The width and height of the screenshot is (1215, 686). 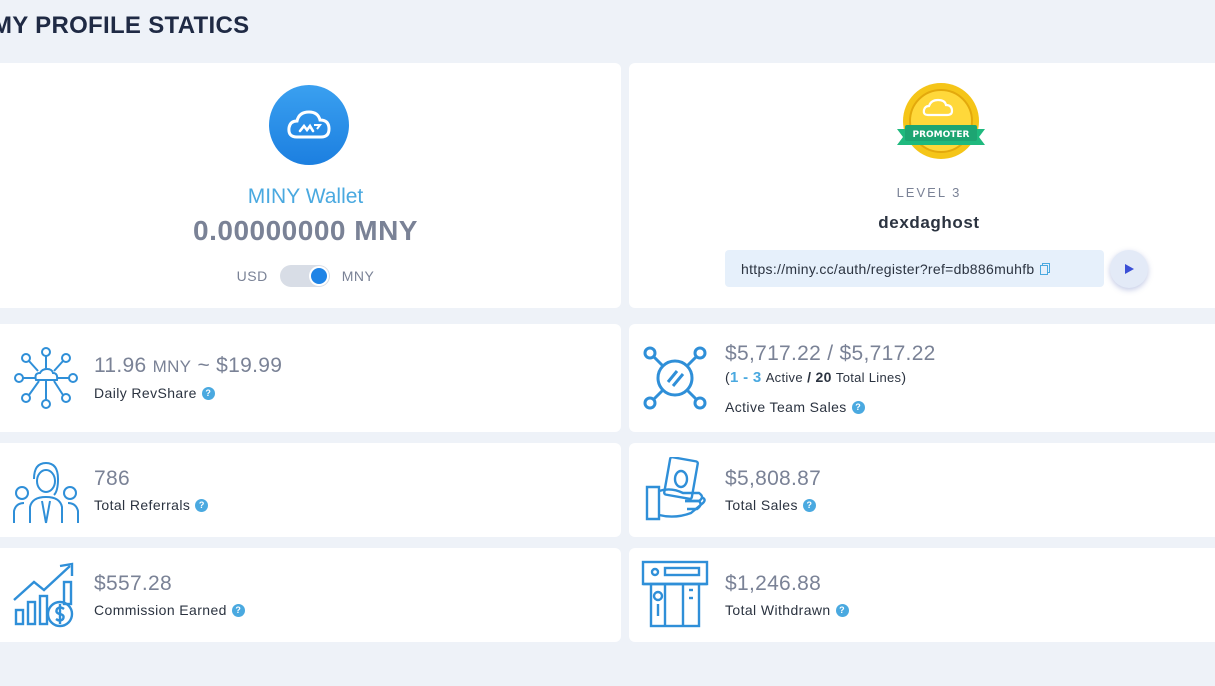 I want to click on wallet-balance: 0.00000000 MNY, so click(x=305, y=230).